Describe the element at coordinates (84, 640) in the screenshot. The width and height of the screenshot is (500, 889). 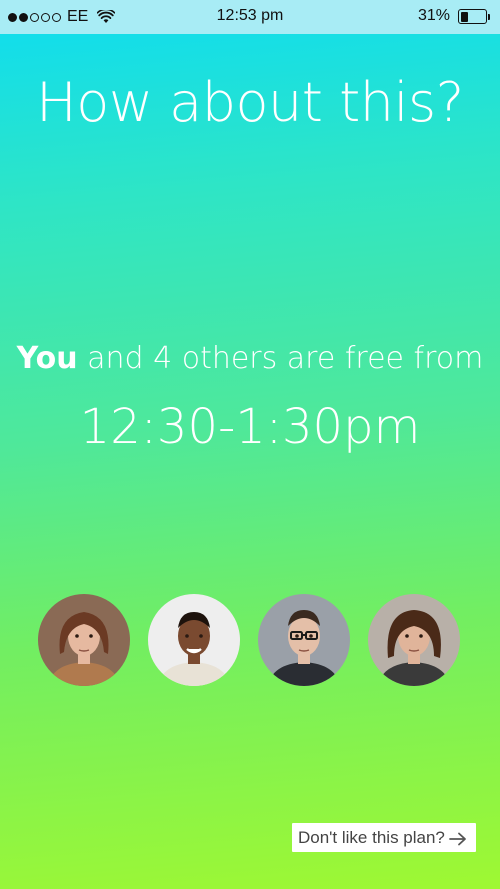
I see `avatar-woman-brown-hair` at that location.